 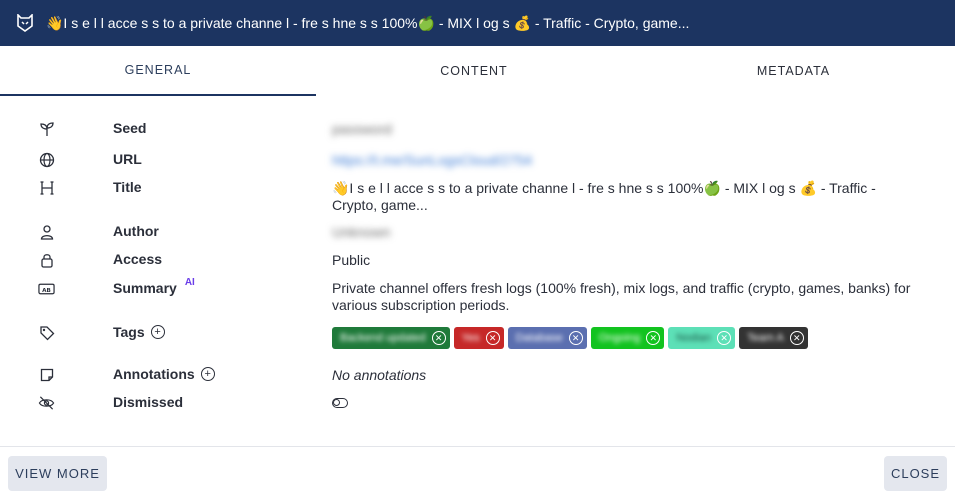 What do you see at coordinates (477, 471) in the screenshot?
I see `dialog-footer: VIEW MORE CLOSE` at bounding box center [477, 471].